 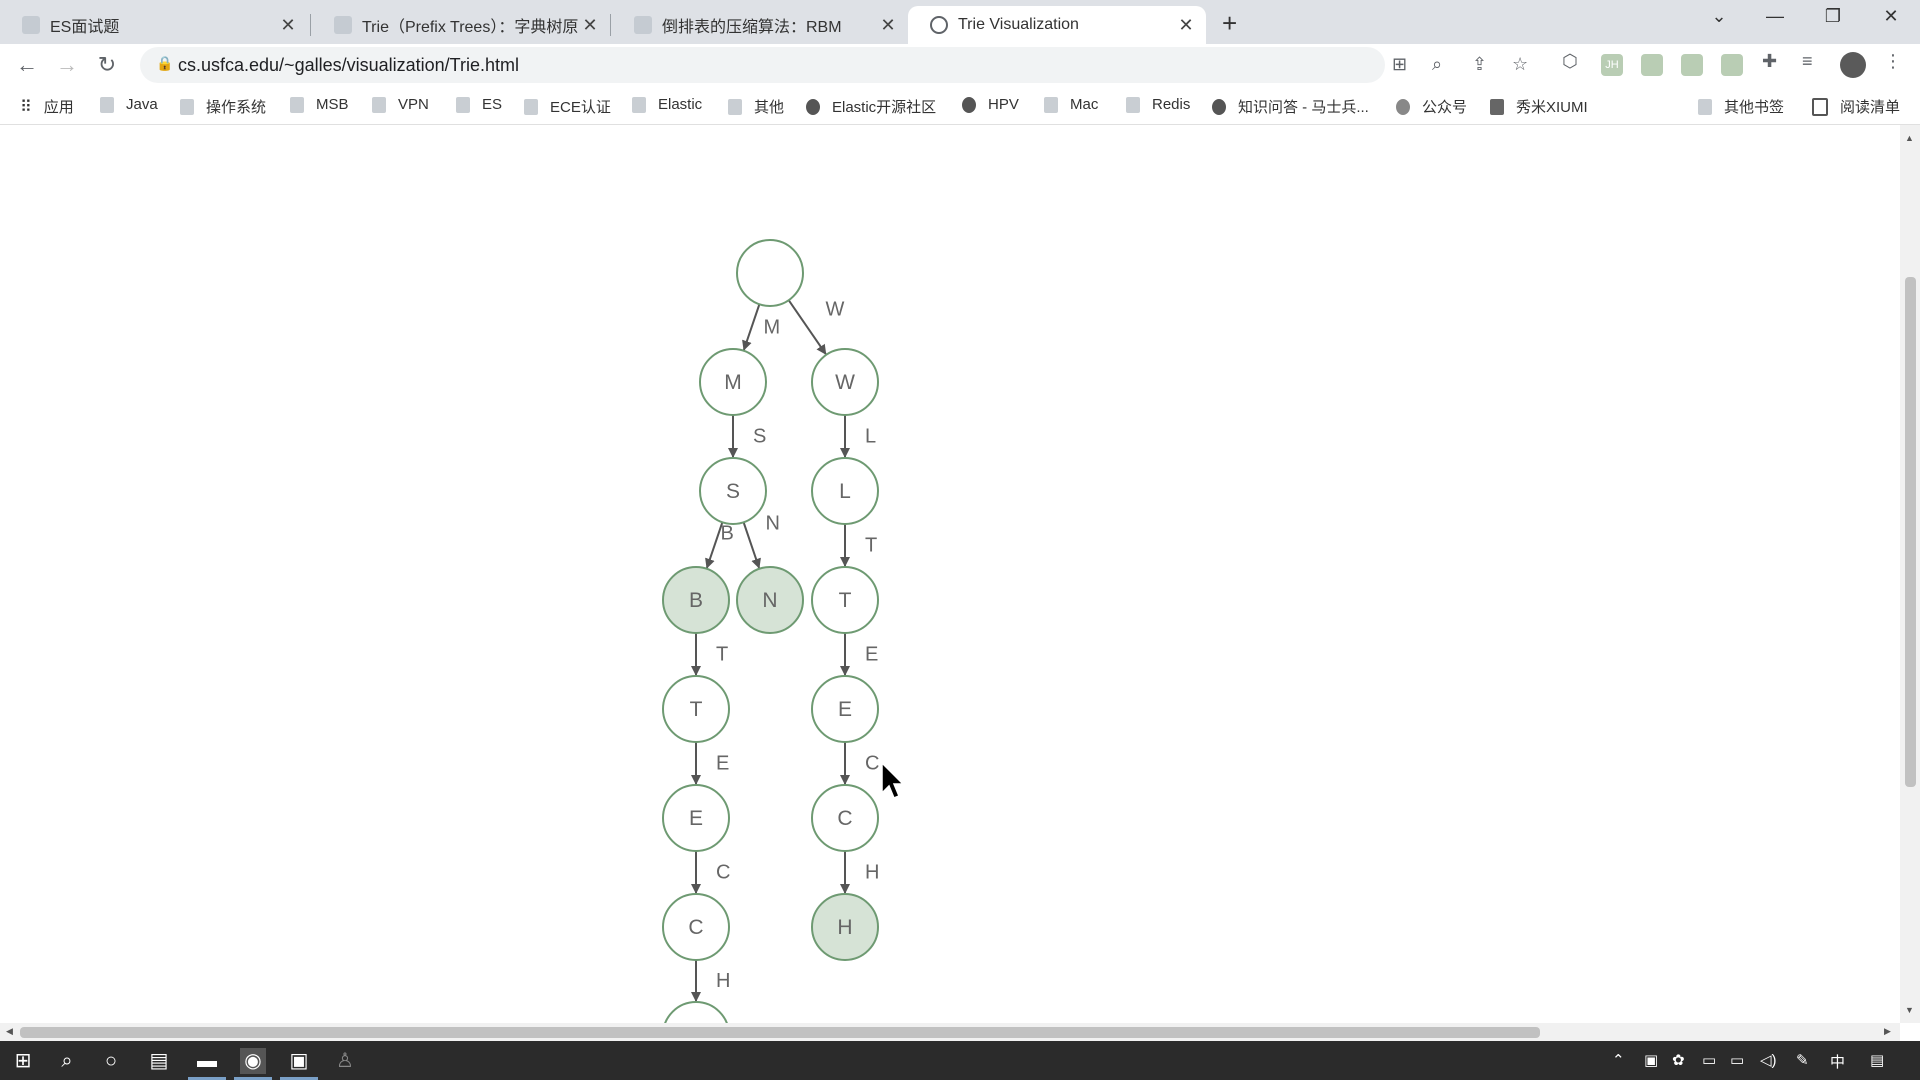 I want to click on extension-icon: ⬡, so click(x=1570, y=61).